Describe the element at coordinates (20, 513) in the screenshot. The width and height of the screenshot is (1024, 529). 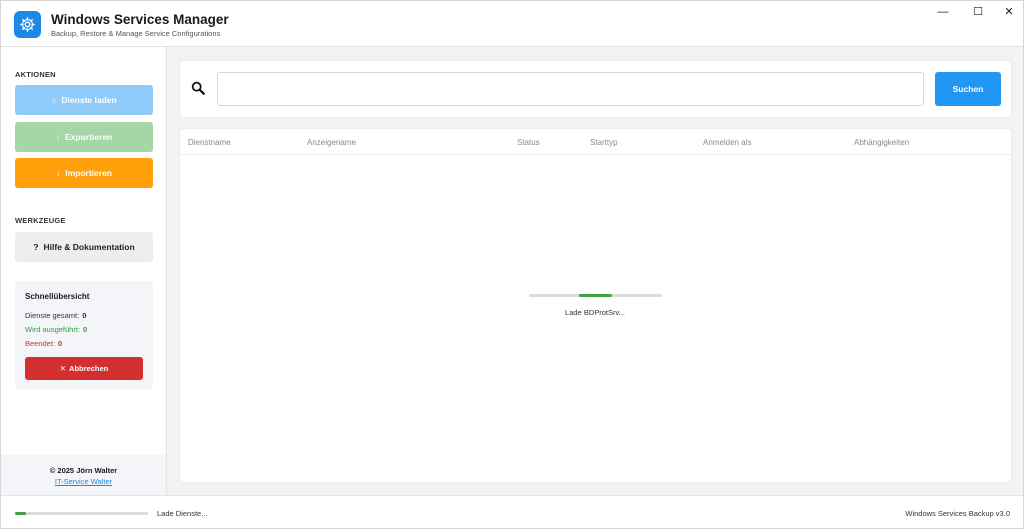
I see `status-progress-fill` at that location.